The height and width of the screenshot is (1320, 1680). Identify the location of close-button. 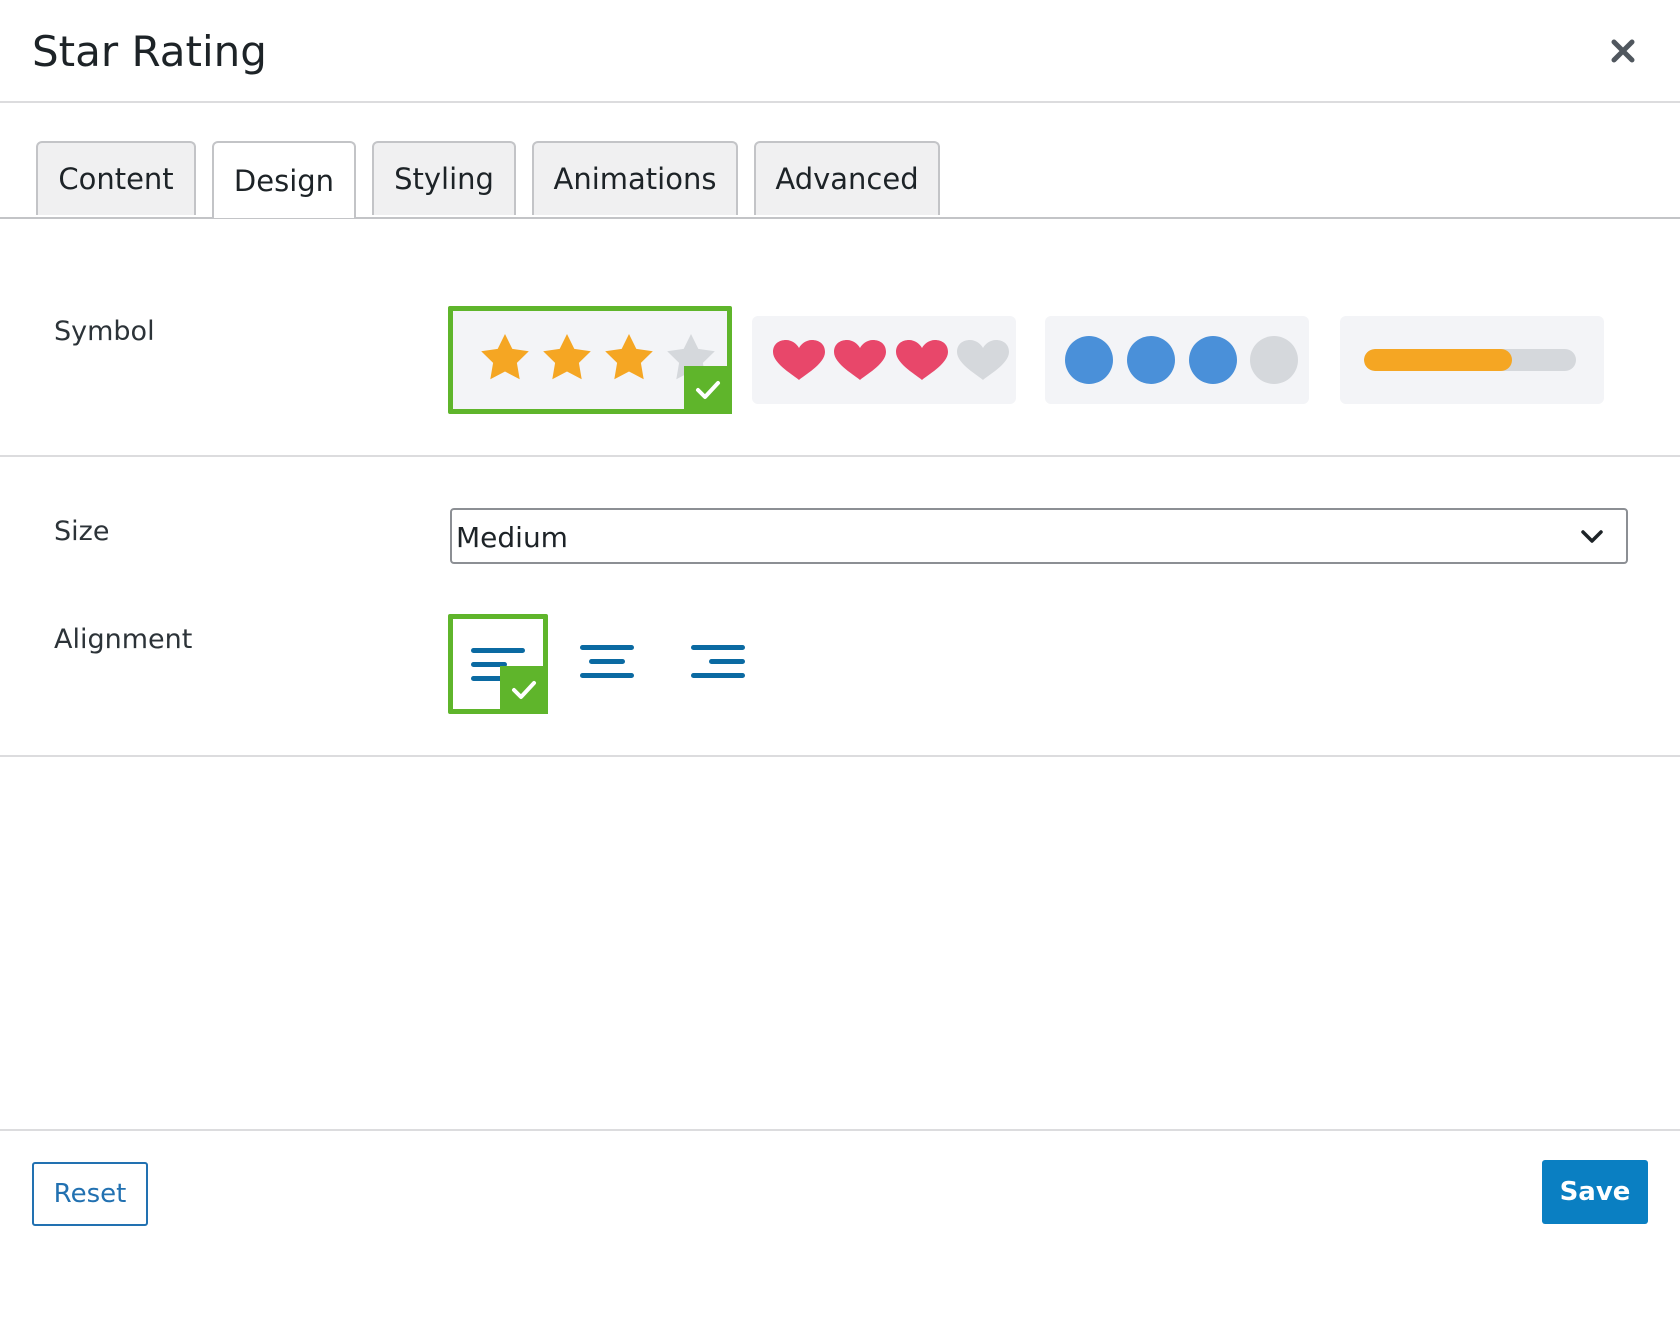
(1623, 51).